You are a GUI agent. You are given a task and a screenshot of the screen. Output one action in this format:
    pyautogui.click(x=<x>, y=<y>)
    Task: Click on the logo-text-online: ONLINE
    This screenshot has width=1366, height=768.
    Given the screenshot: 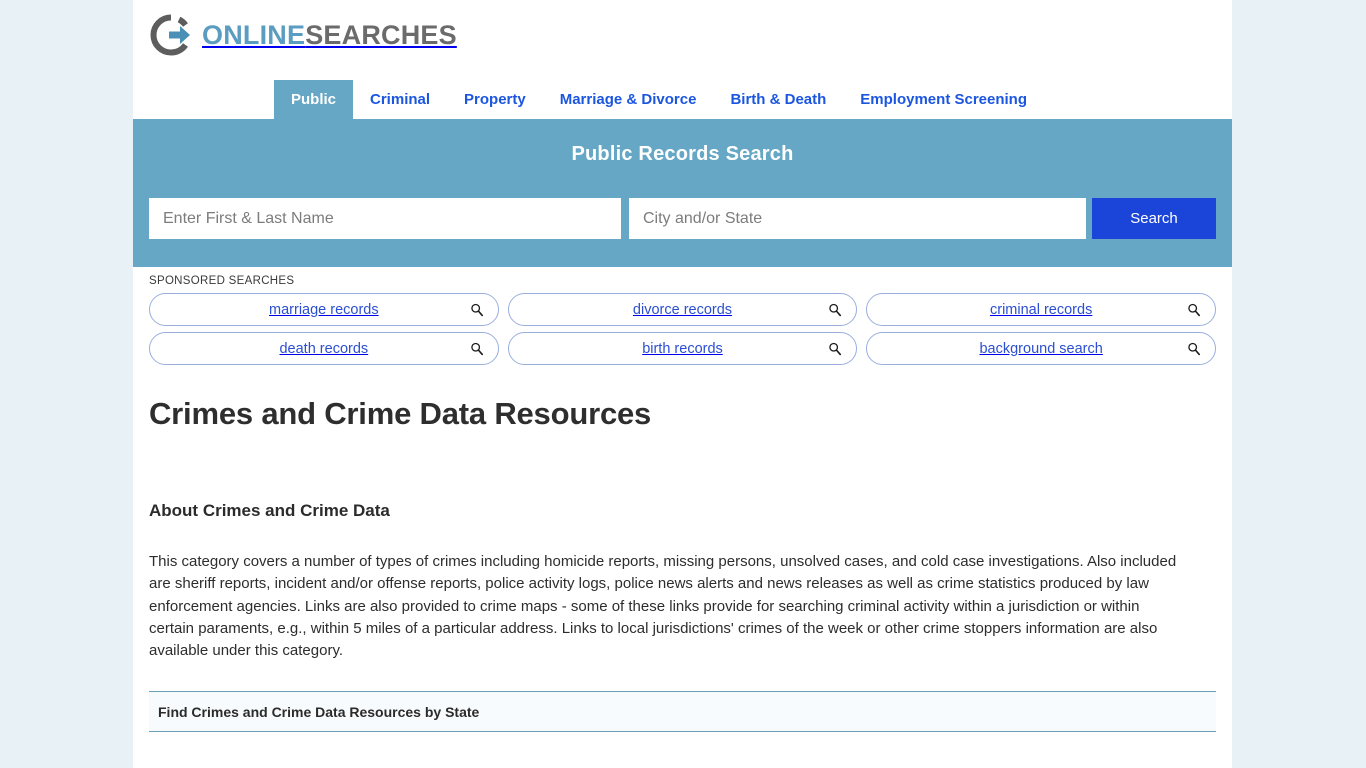 What is the action you would take?
    pyautogui.click(x=254, y=34)
    